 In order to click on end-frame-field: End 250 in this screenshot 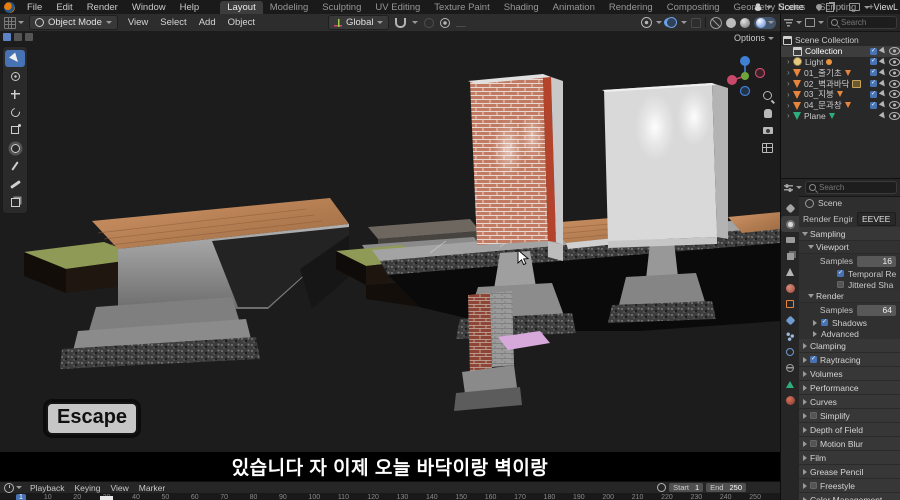, I will do `click(726, 487)`.